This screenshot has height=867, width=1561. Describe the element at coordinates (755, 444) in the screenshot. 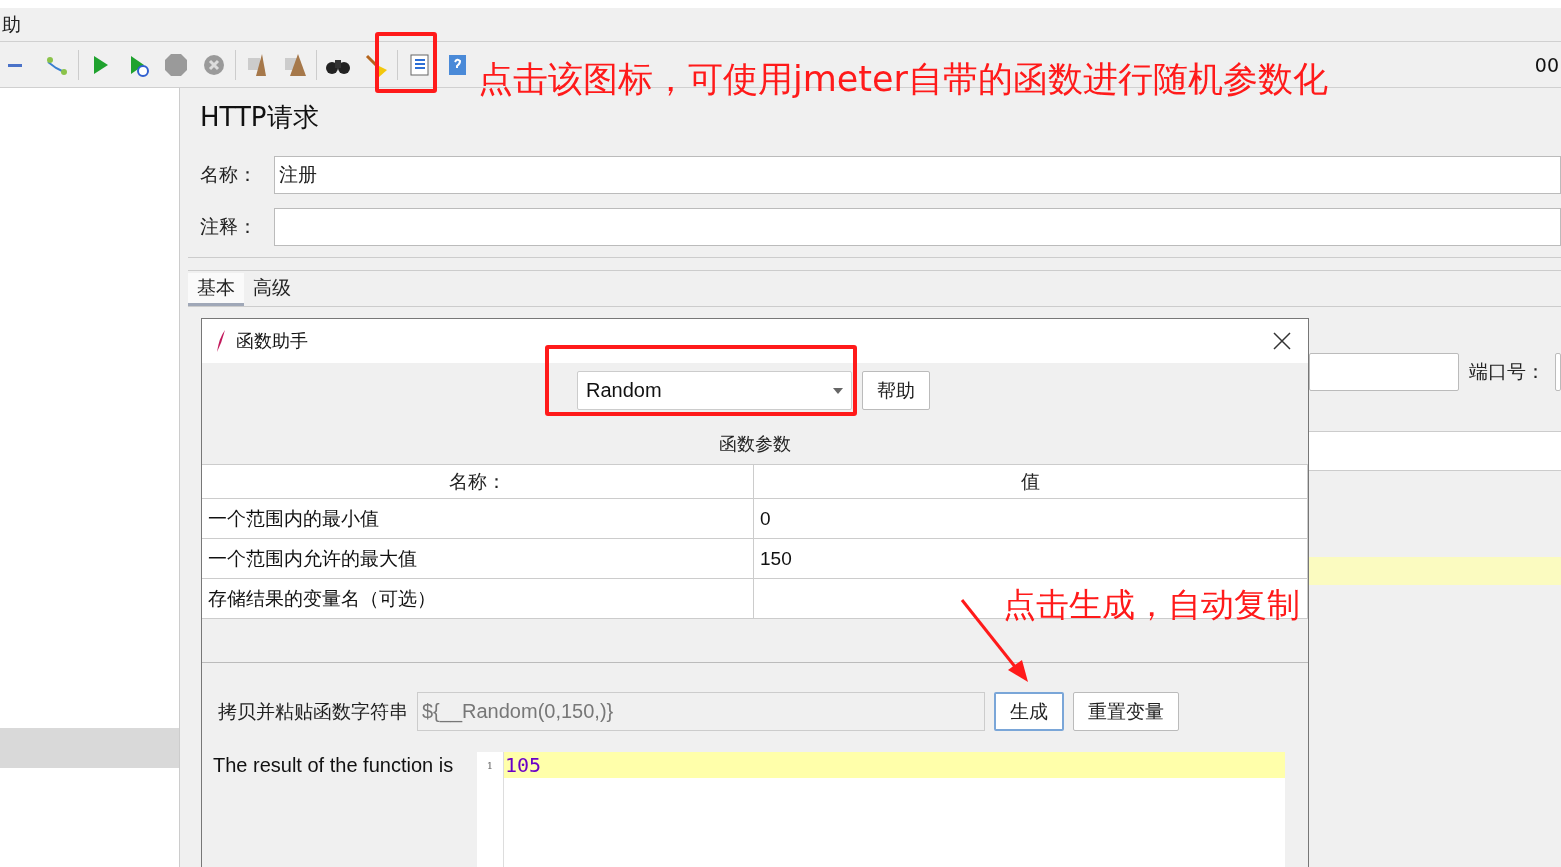

I see `section-title: 函数参数` at that location.